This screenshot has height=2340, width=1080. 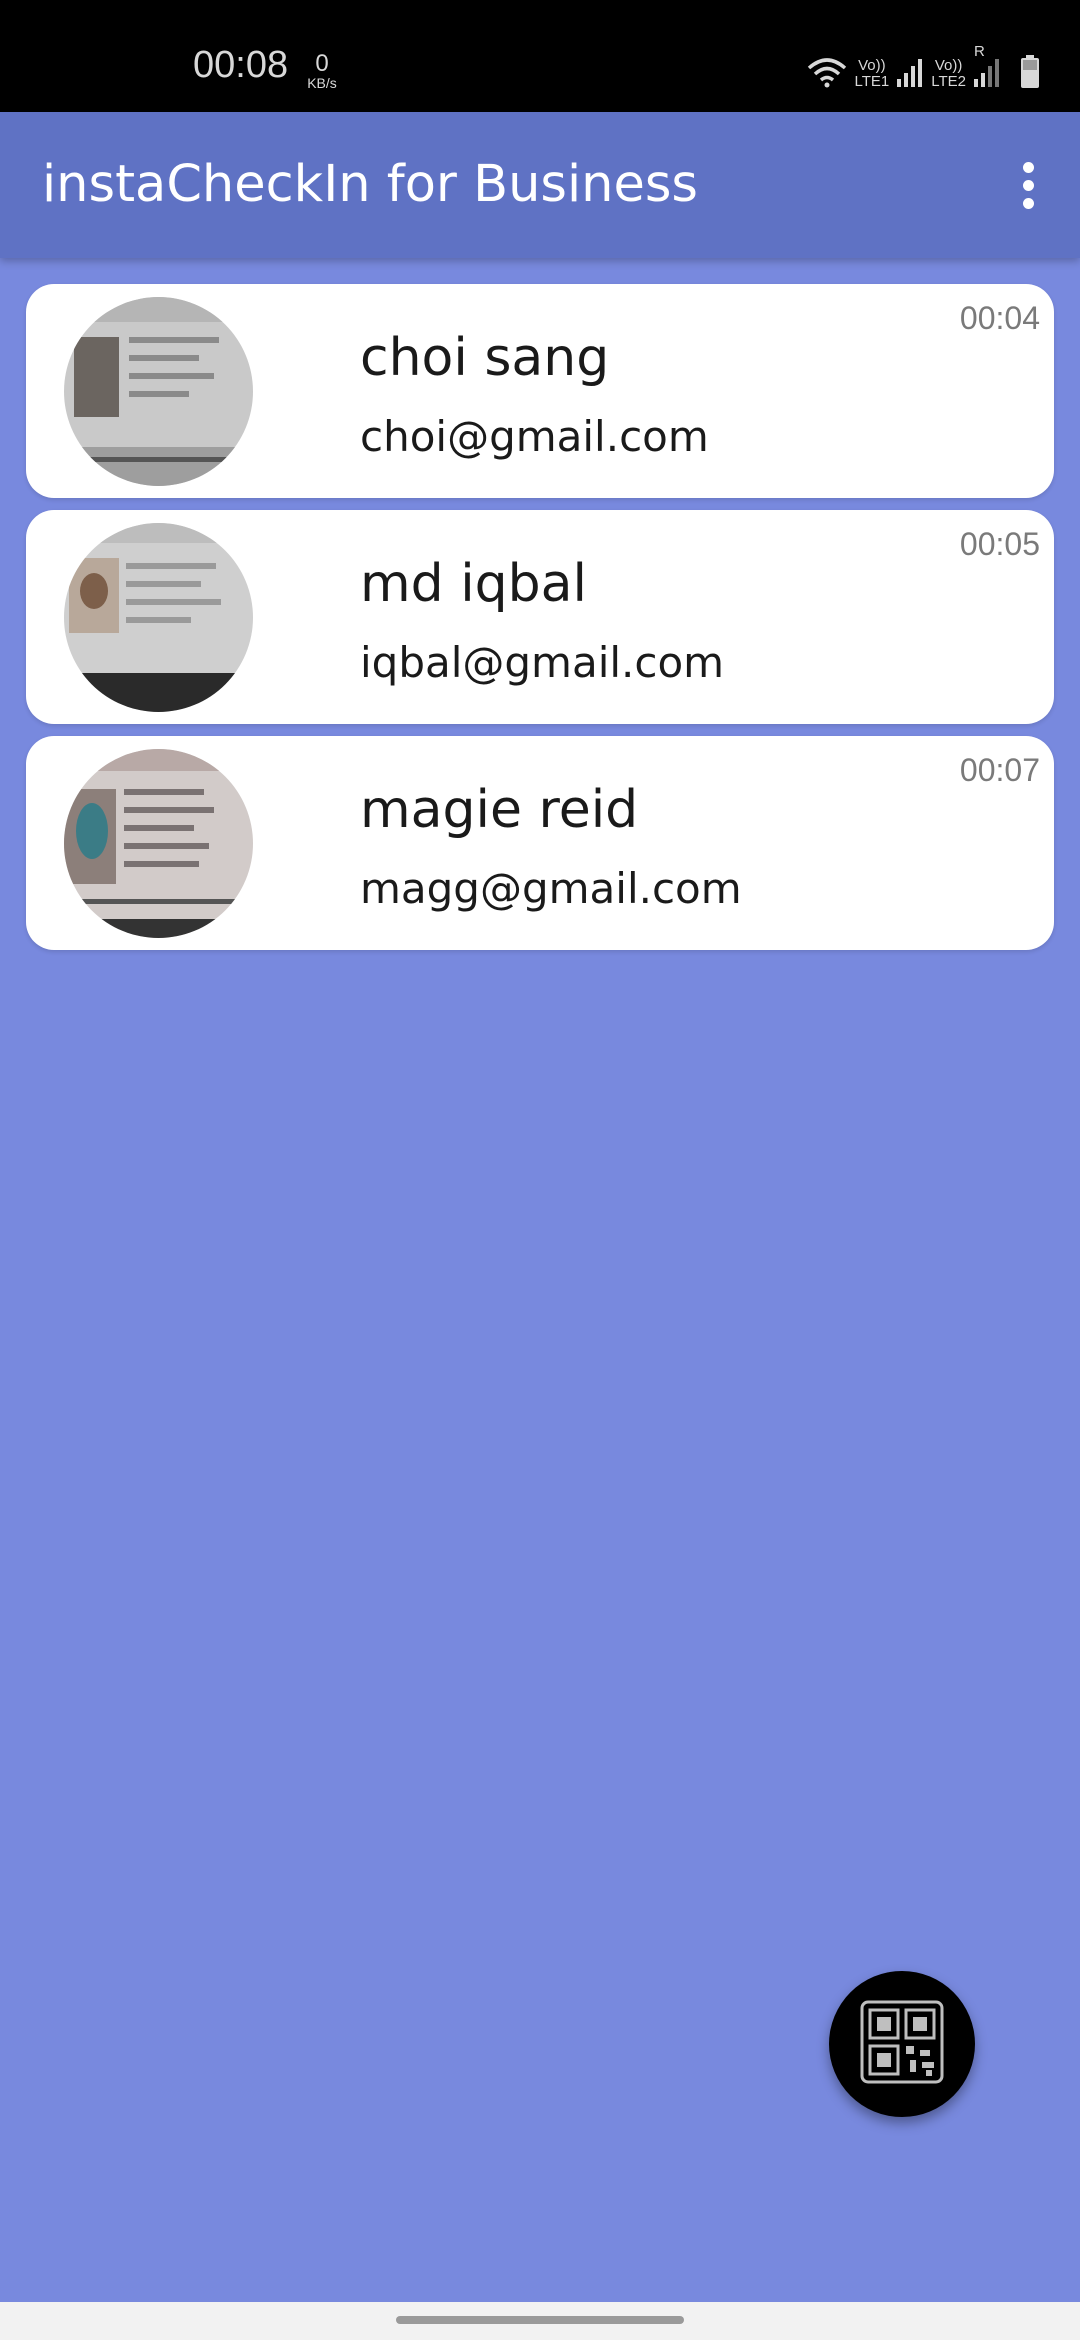 I want to click on guest-email: iqbal@gmail.com, so click(x=542, y=662).